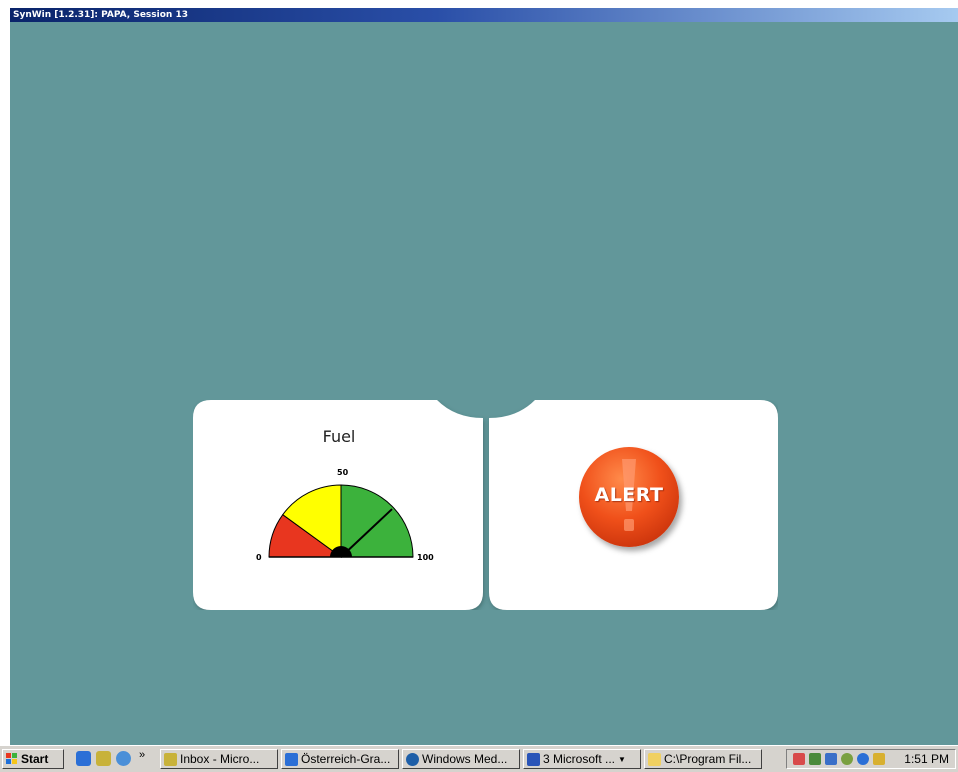 The image size is (958, 772). I want to click on start-button: Start, so click(33, 759).